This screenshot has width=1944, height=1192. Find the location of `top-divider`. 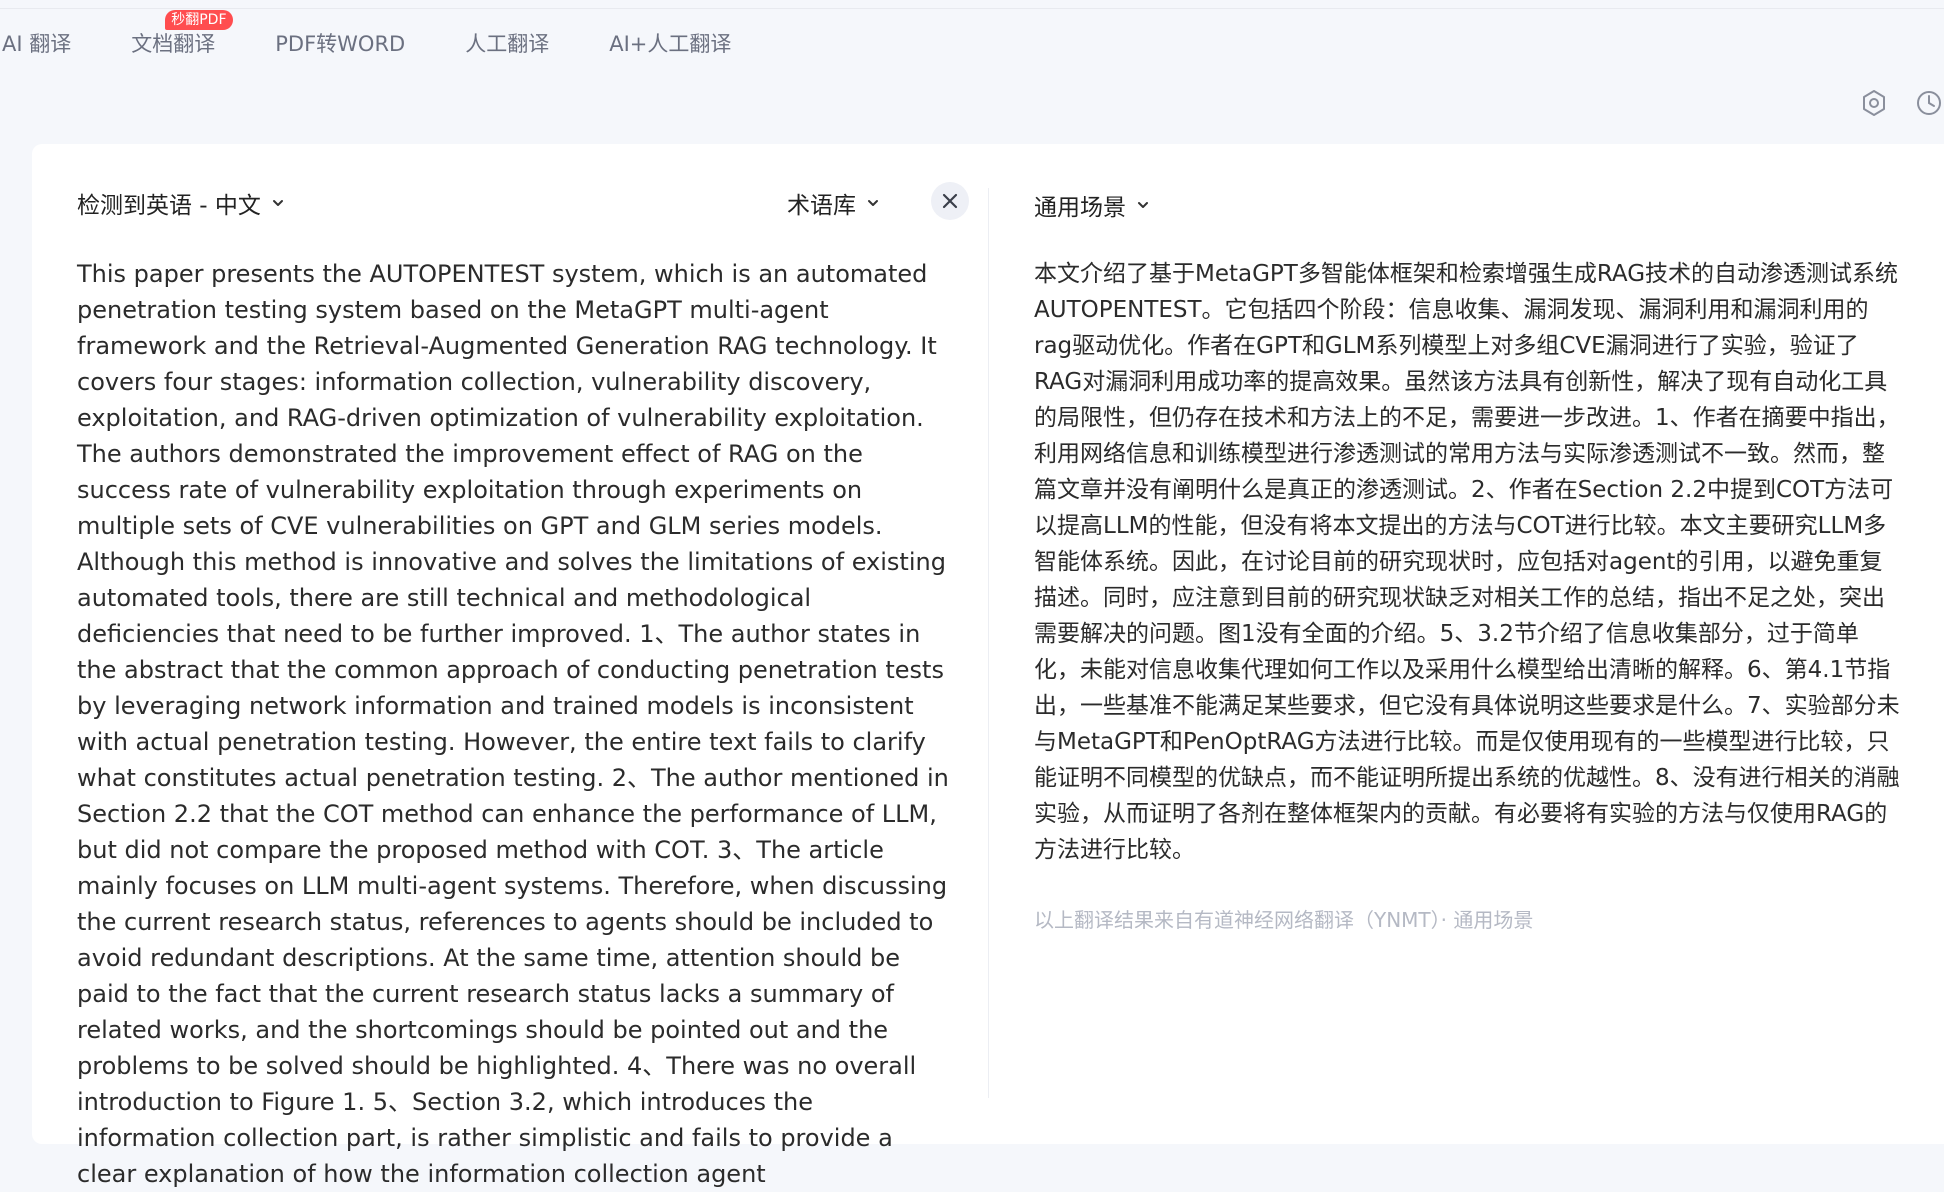

top-divider is located at coordinates (972, 8).